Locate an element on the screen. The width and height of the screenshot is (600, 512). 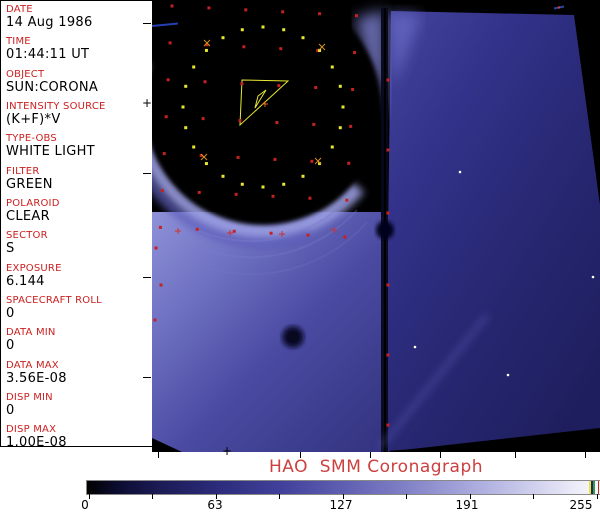
colorbar-tick-label: 191 is located at coordinates (467, 505).